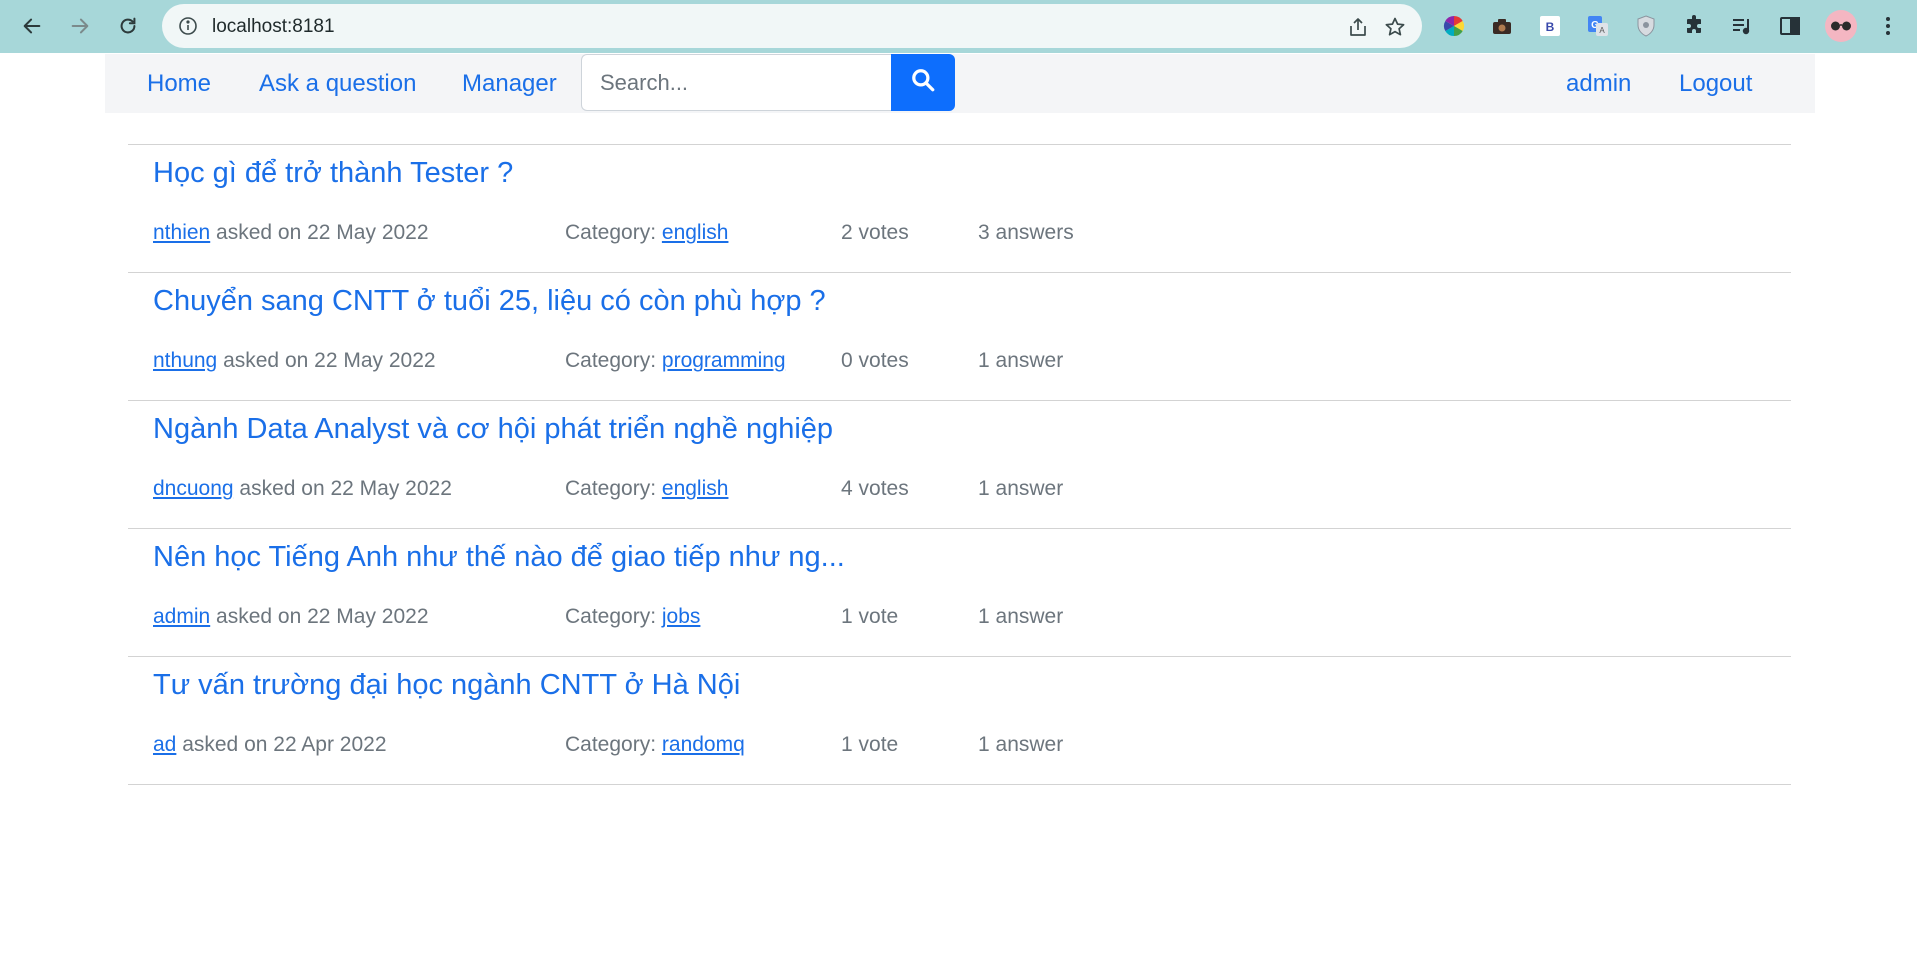  I want to click on logout-link: Logout, so click(1715, 84).